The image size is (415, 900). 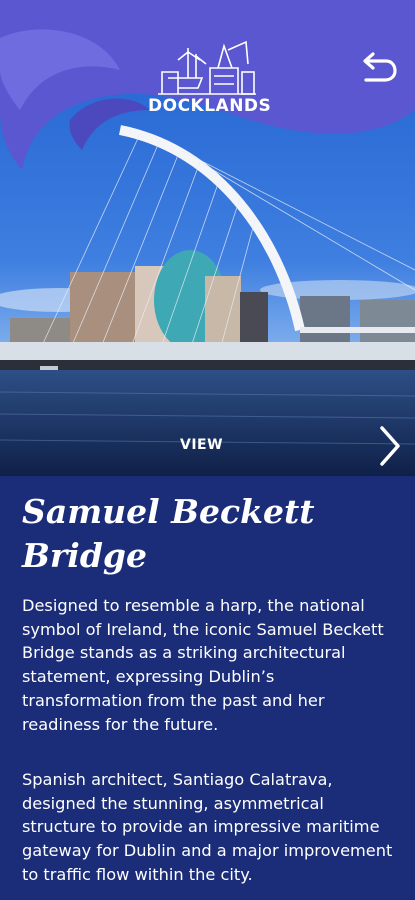 I want to click on chevron-right-icon, so click(x=390, y=446).